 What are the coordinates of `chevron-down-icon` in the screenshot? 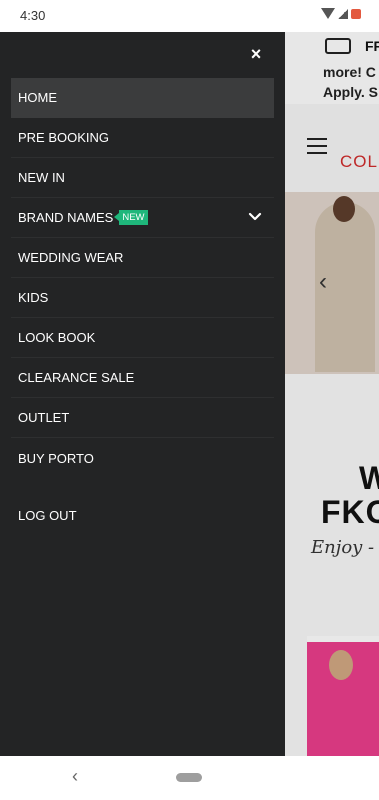 It's located at (255, 217).